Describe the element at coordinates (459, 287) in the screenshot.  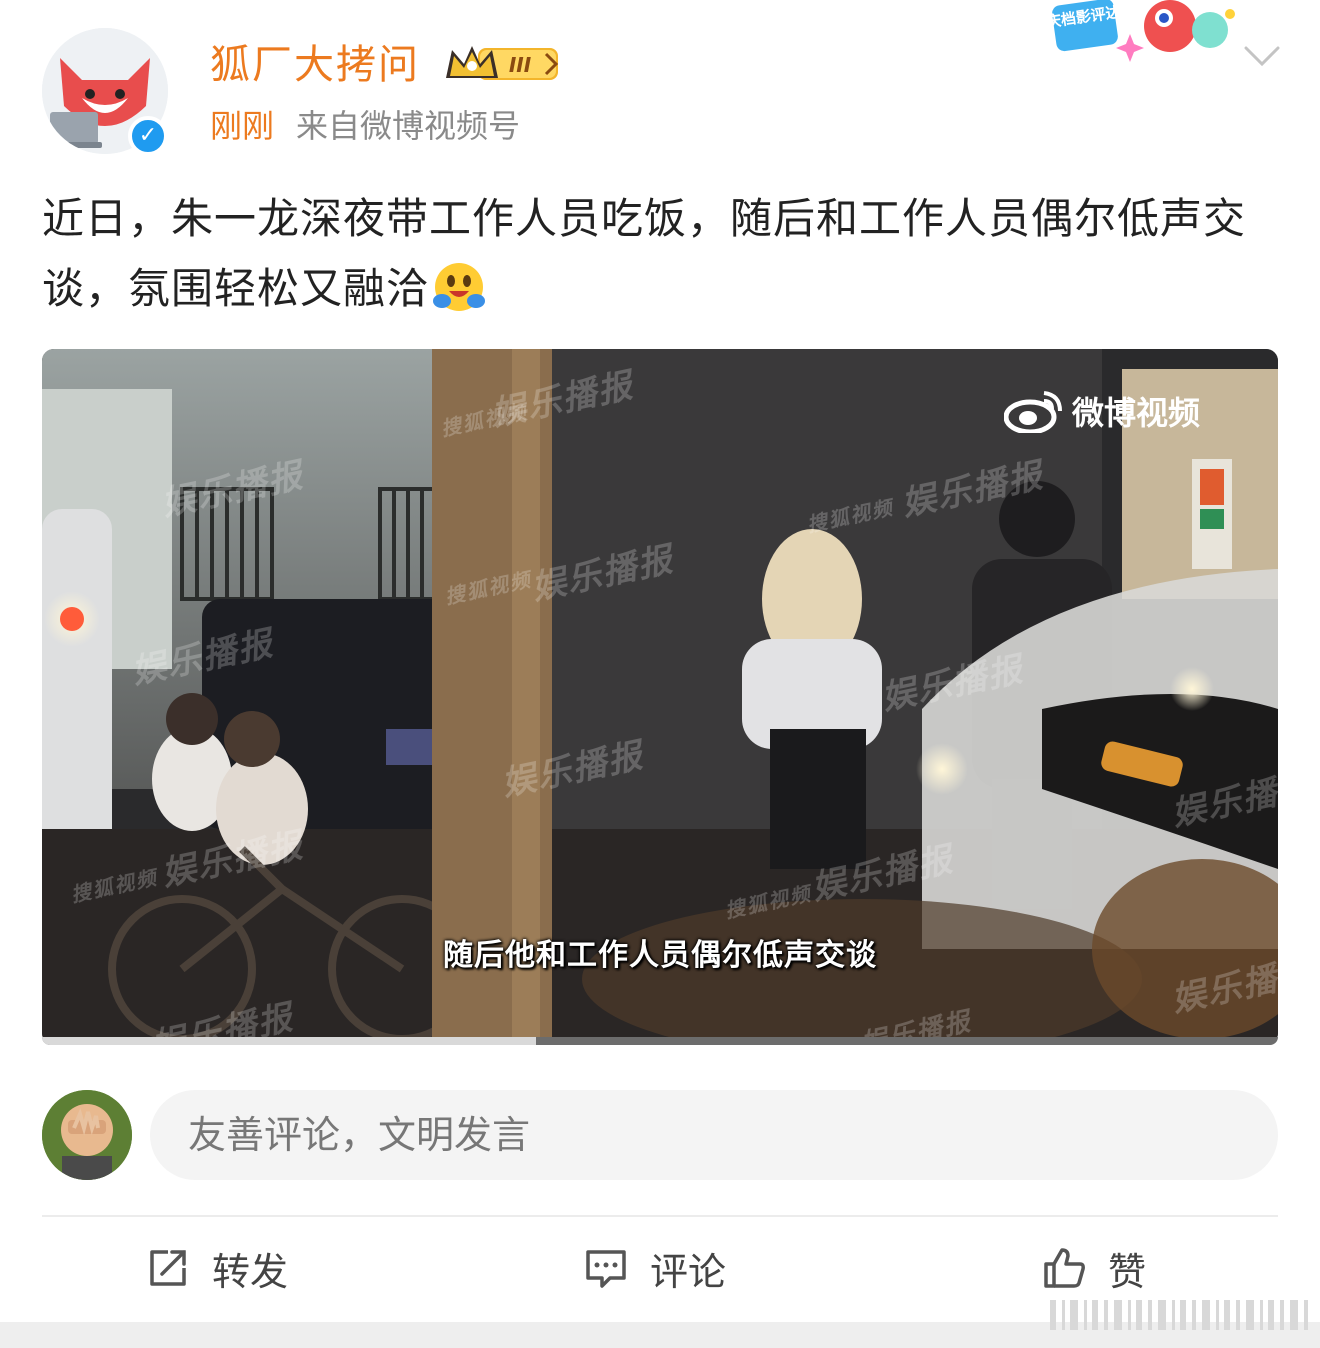
I see `hug-emoji-icon` at that location.